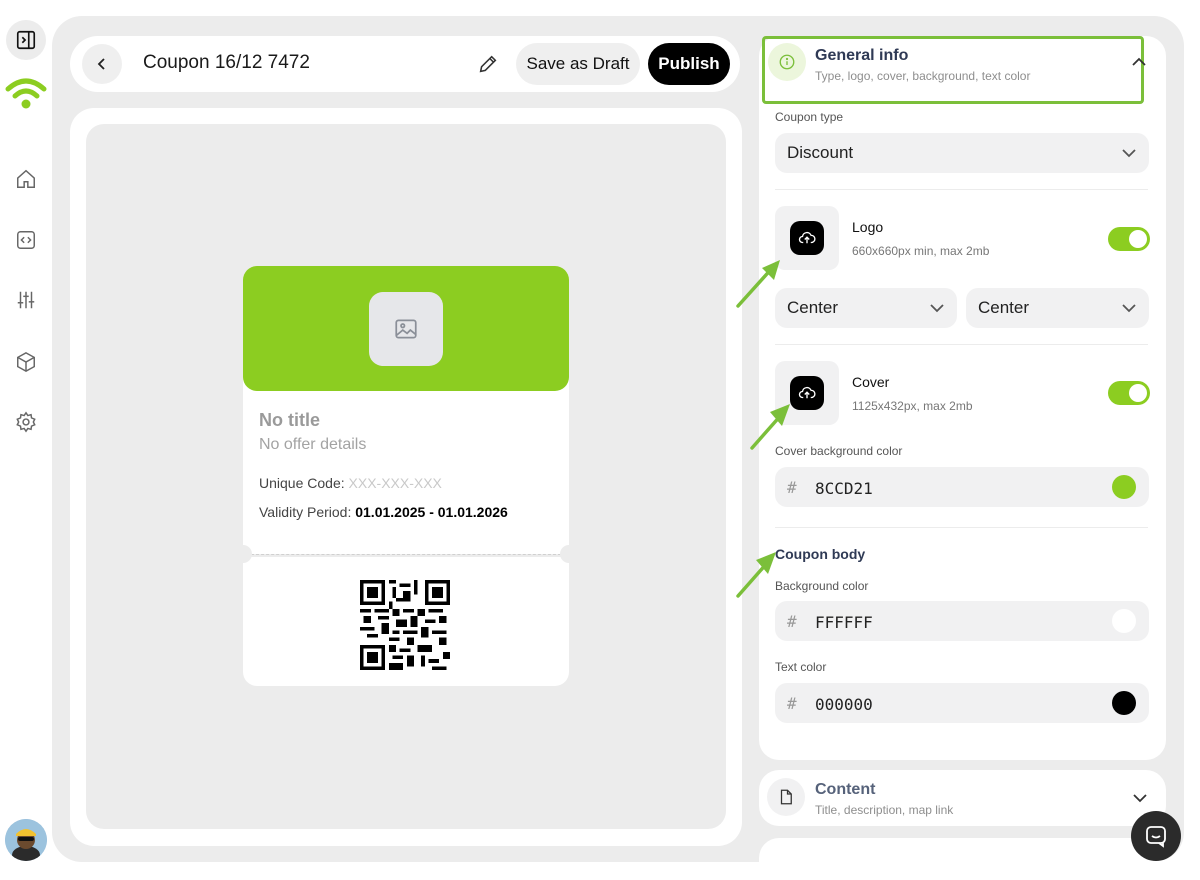 The image size is (1200, 880). Describe the element at coordinates (862, 55) in the screenshot. I see `general-info-title: General info` at that location.